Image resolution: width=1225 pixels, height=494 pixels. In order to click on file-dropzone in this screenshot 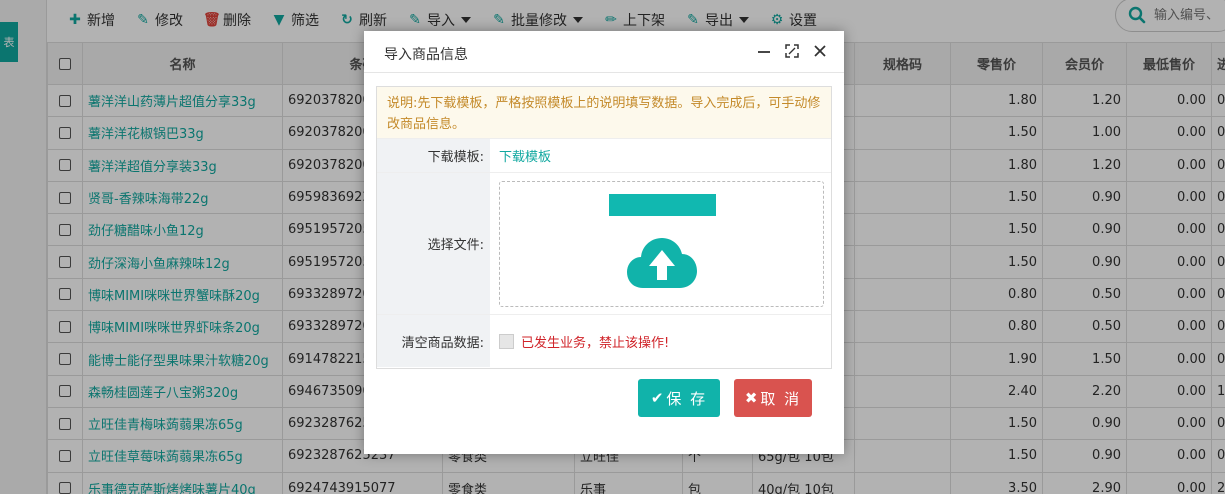, I will do `click(661, 243)`.